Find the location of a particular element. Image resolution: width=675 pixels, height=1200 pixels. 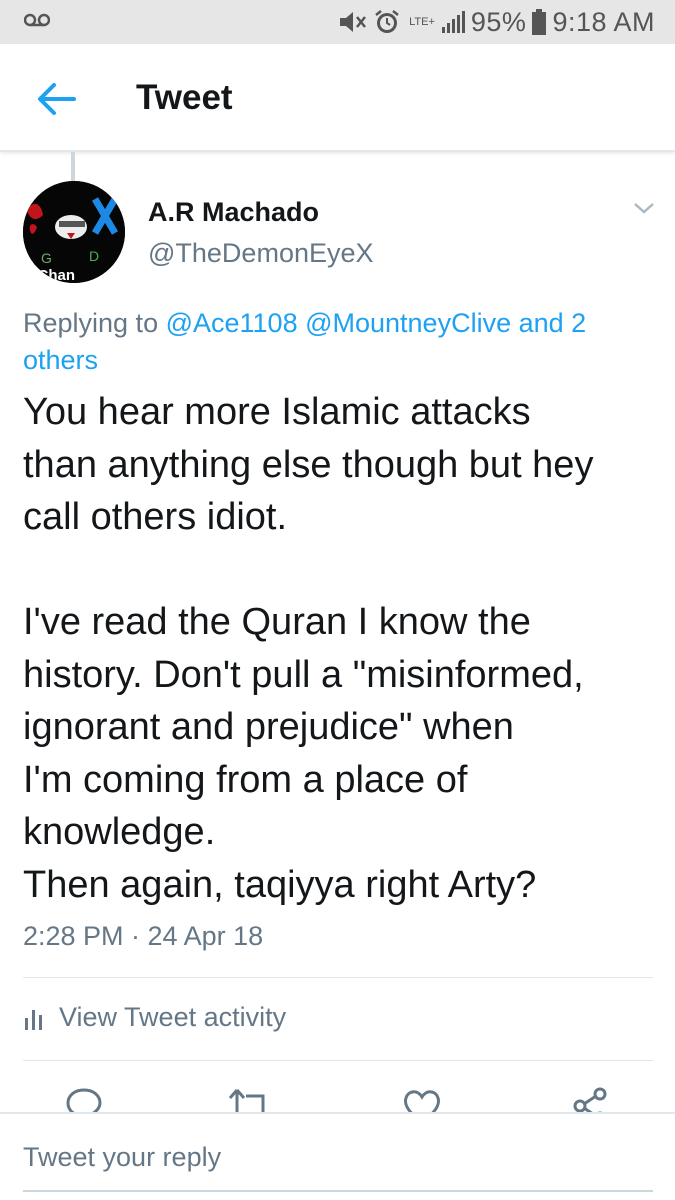

thread-connector is located at coordinates (73, 167).